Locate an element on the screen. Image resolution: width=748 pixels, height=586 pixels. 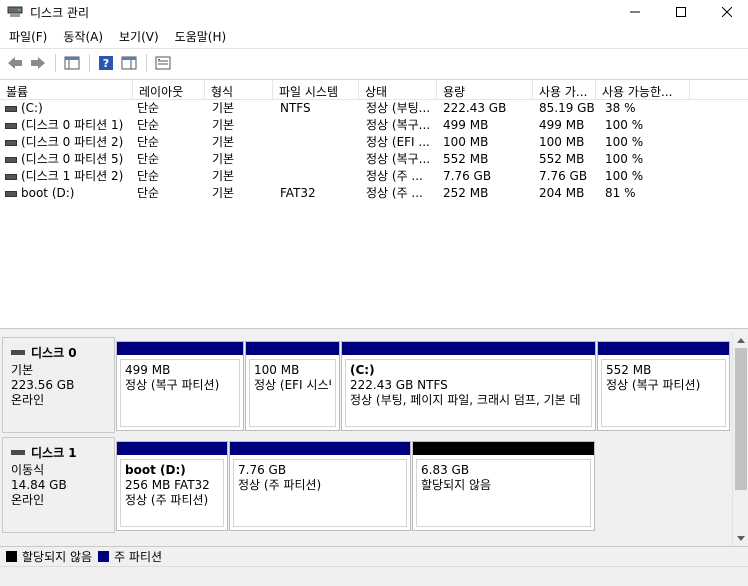
volume-layout: 단순 is located at coordinates (148, 176).